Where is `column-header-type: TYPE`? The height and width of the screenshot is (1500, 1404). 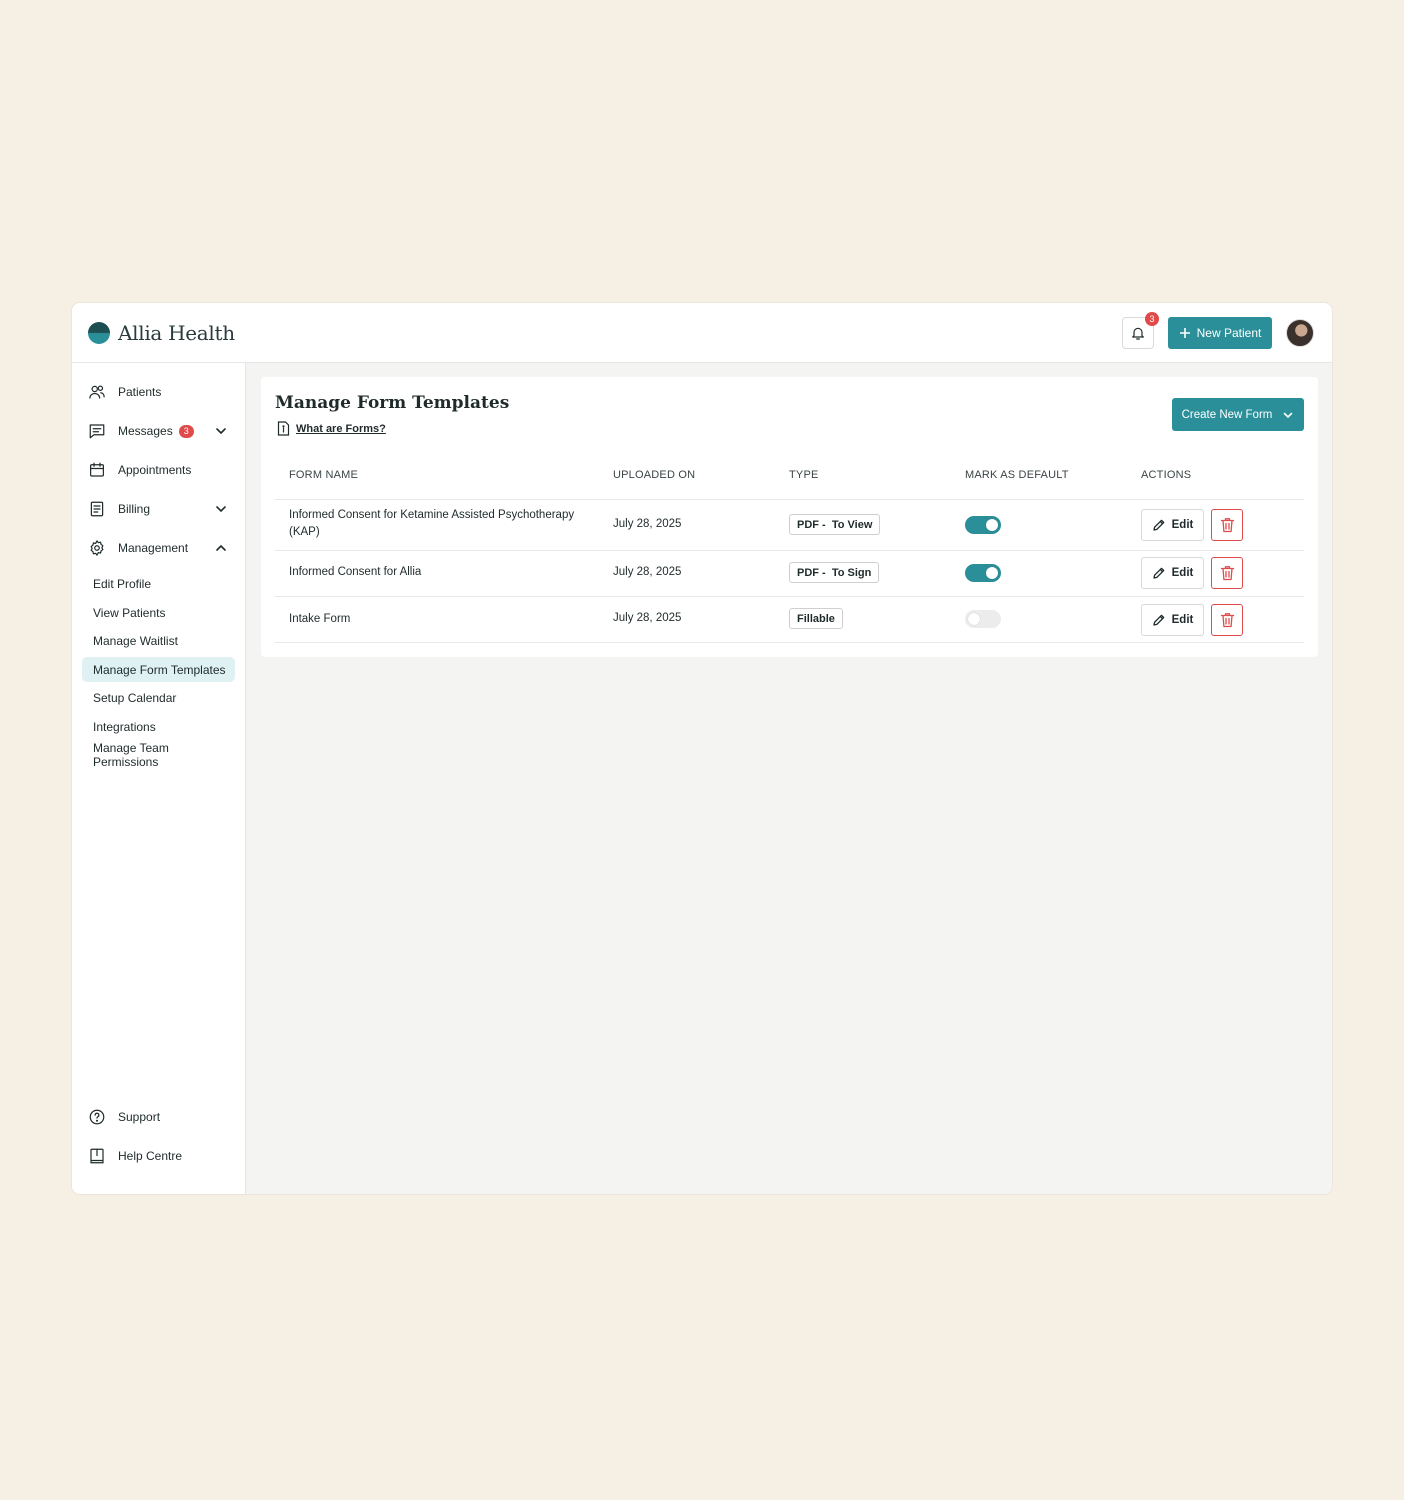
column-header-type: TYPE is located at coordinates (804, 475).